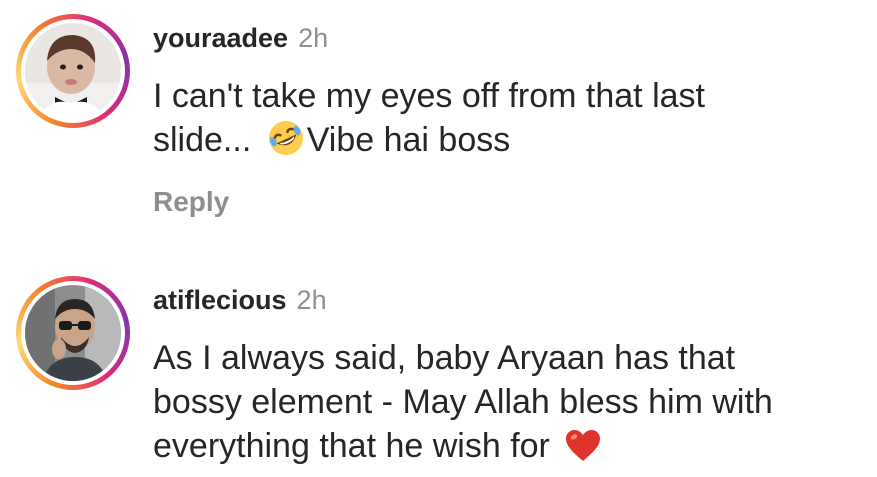 The image size is (877, 477). Describe the element at coordinates (463, 402) in the screenshot. I see `comment-text-line: bossy element - May Allah bless him with` at that location.